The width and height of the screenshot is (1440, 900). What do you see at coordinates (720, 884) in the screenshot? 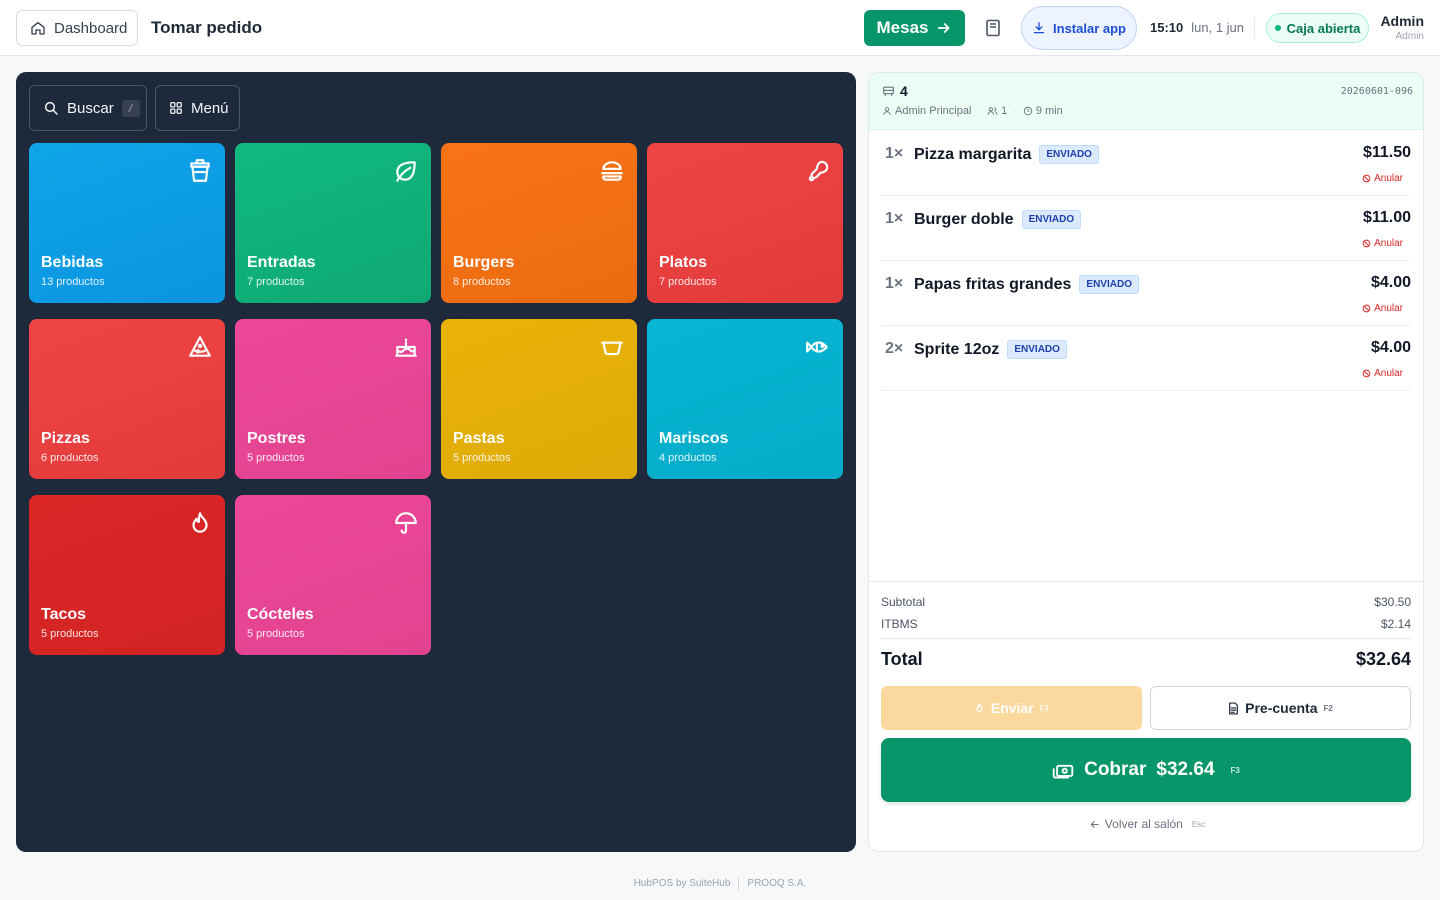
I see `footer: HubPOS by SuiteHub PROOQ S.A.` at bounding box center [720, 884].